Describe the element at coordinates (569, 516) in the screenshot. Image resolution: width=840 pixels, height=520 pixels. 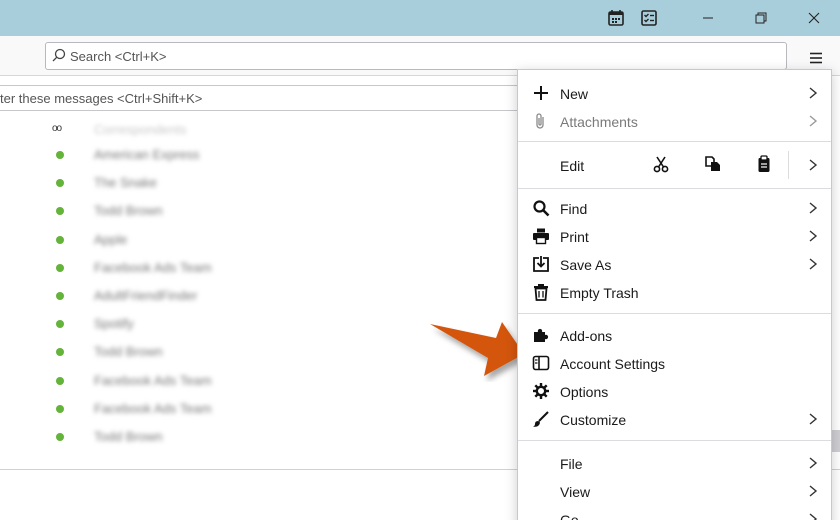
I see `menu-item-label: Go` at that location.